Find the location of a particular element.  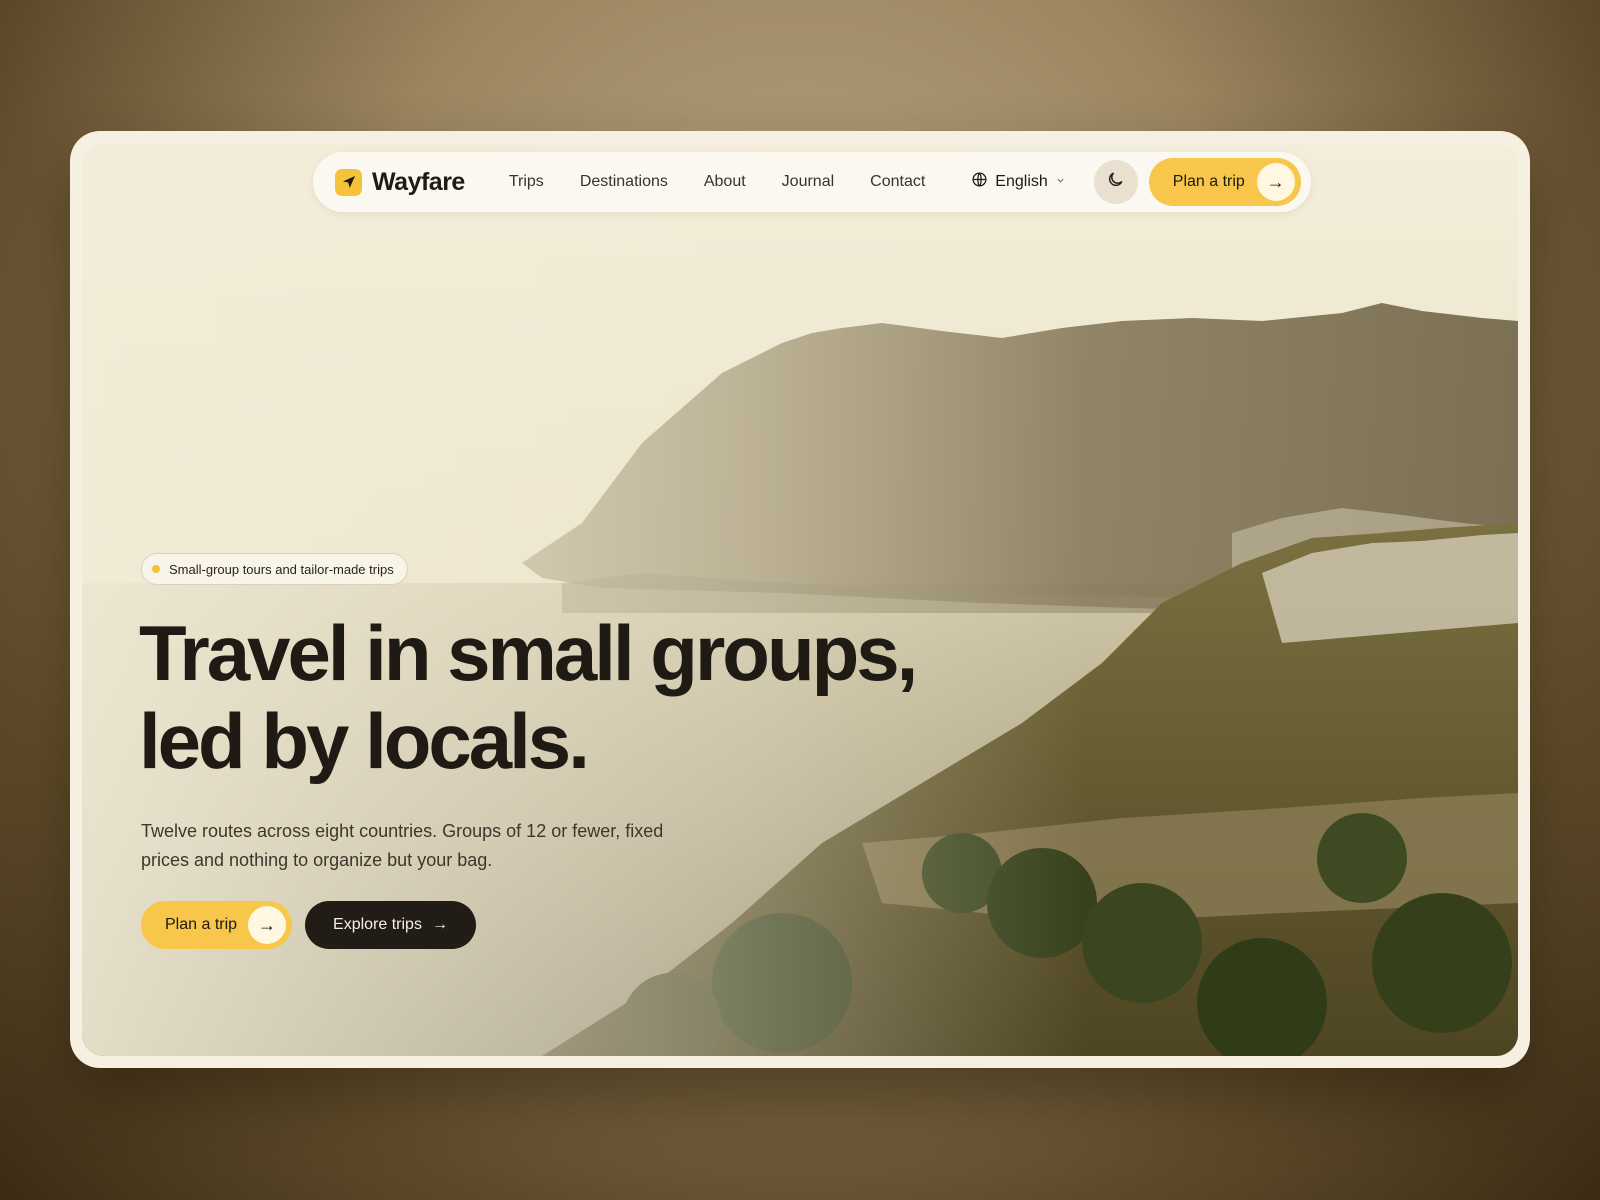

language-label: English is located at coordinates (1021, 181).